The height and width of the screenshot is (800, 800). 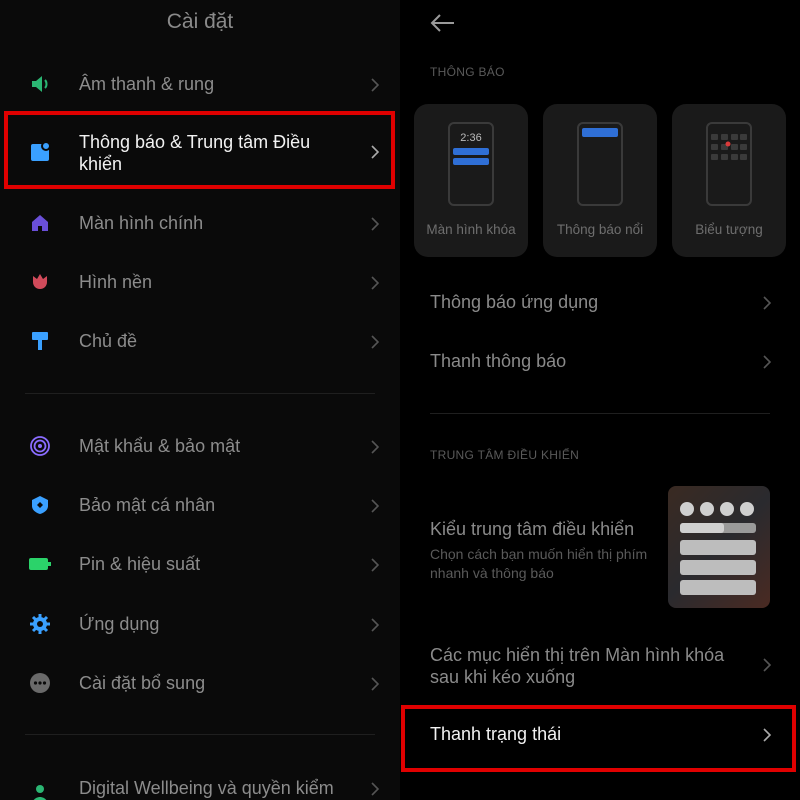 I want to click on settings-item-battery: Pin & hiệu suất, so click(x=200, y=564).